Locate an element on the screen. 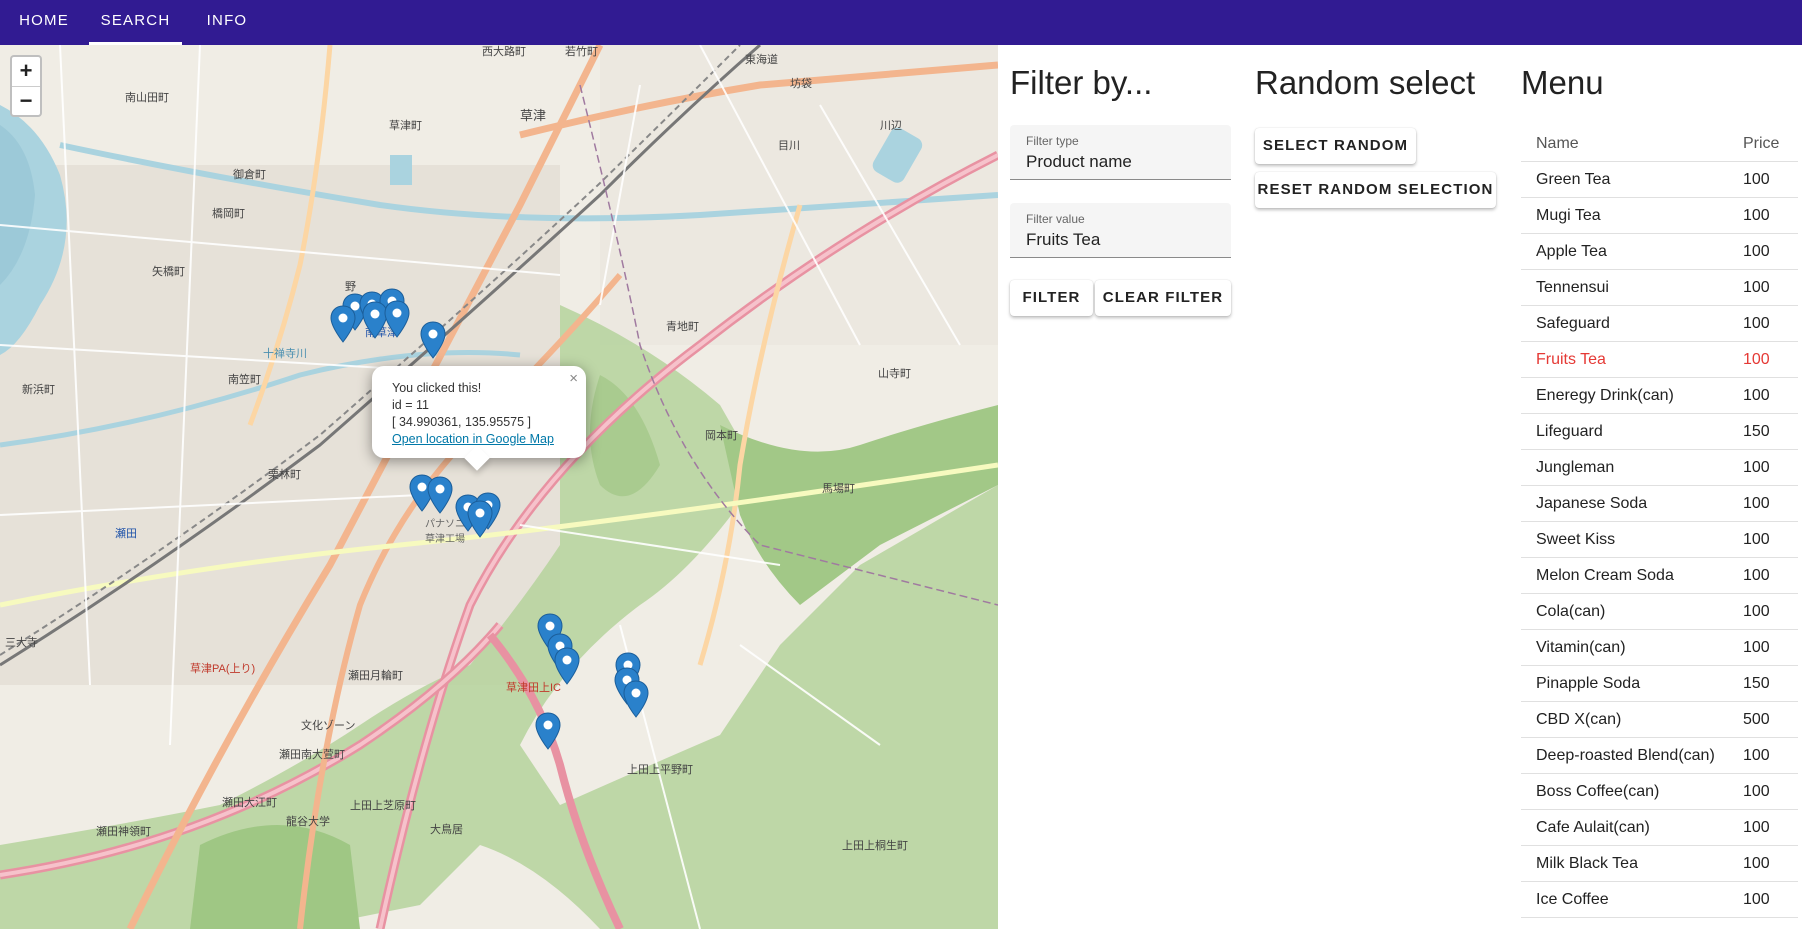 The image size is (1802, 929). map-label: 龍谷大学 is located at coordinates (308, 822).